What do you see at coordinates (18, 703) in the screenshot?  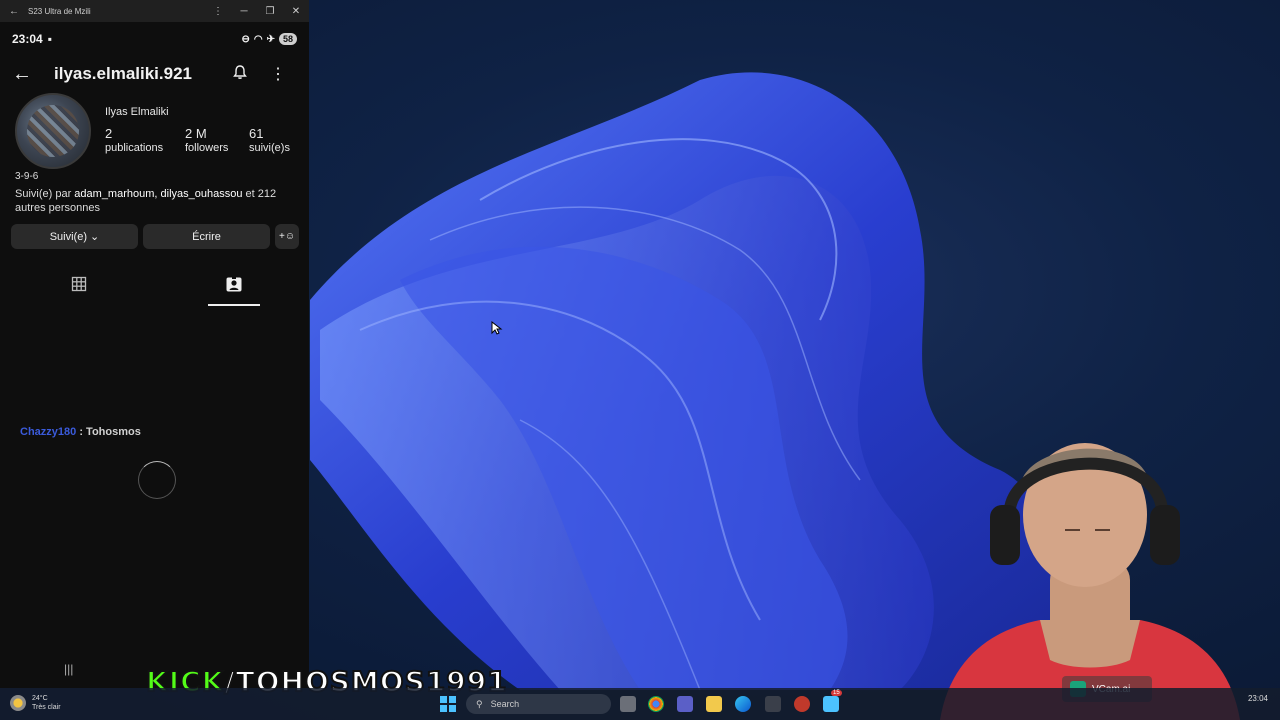 I see `weather-sun-icon` at bounding box center [18, 703].